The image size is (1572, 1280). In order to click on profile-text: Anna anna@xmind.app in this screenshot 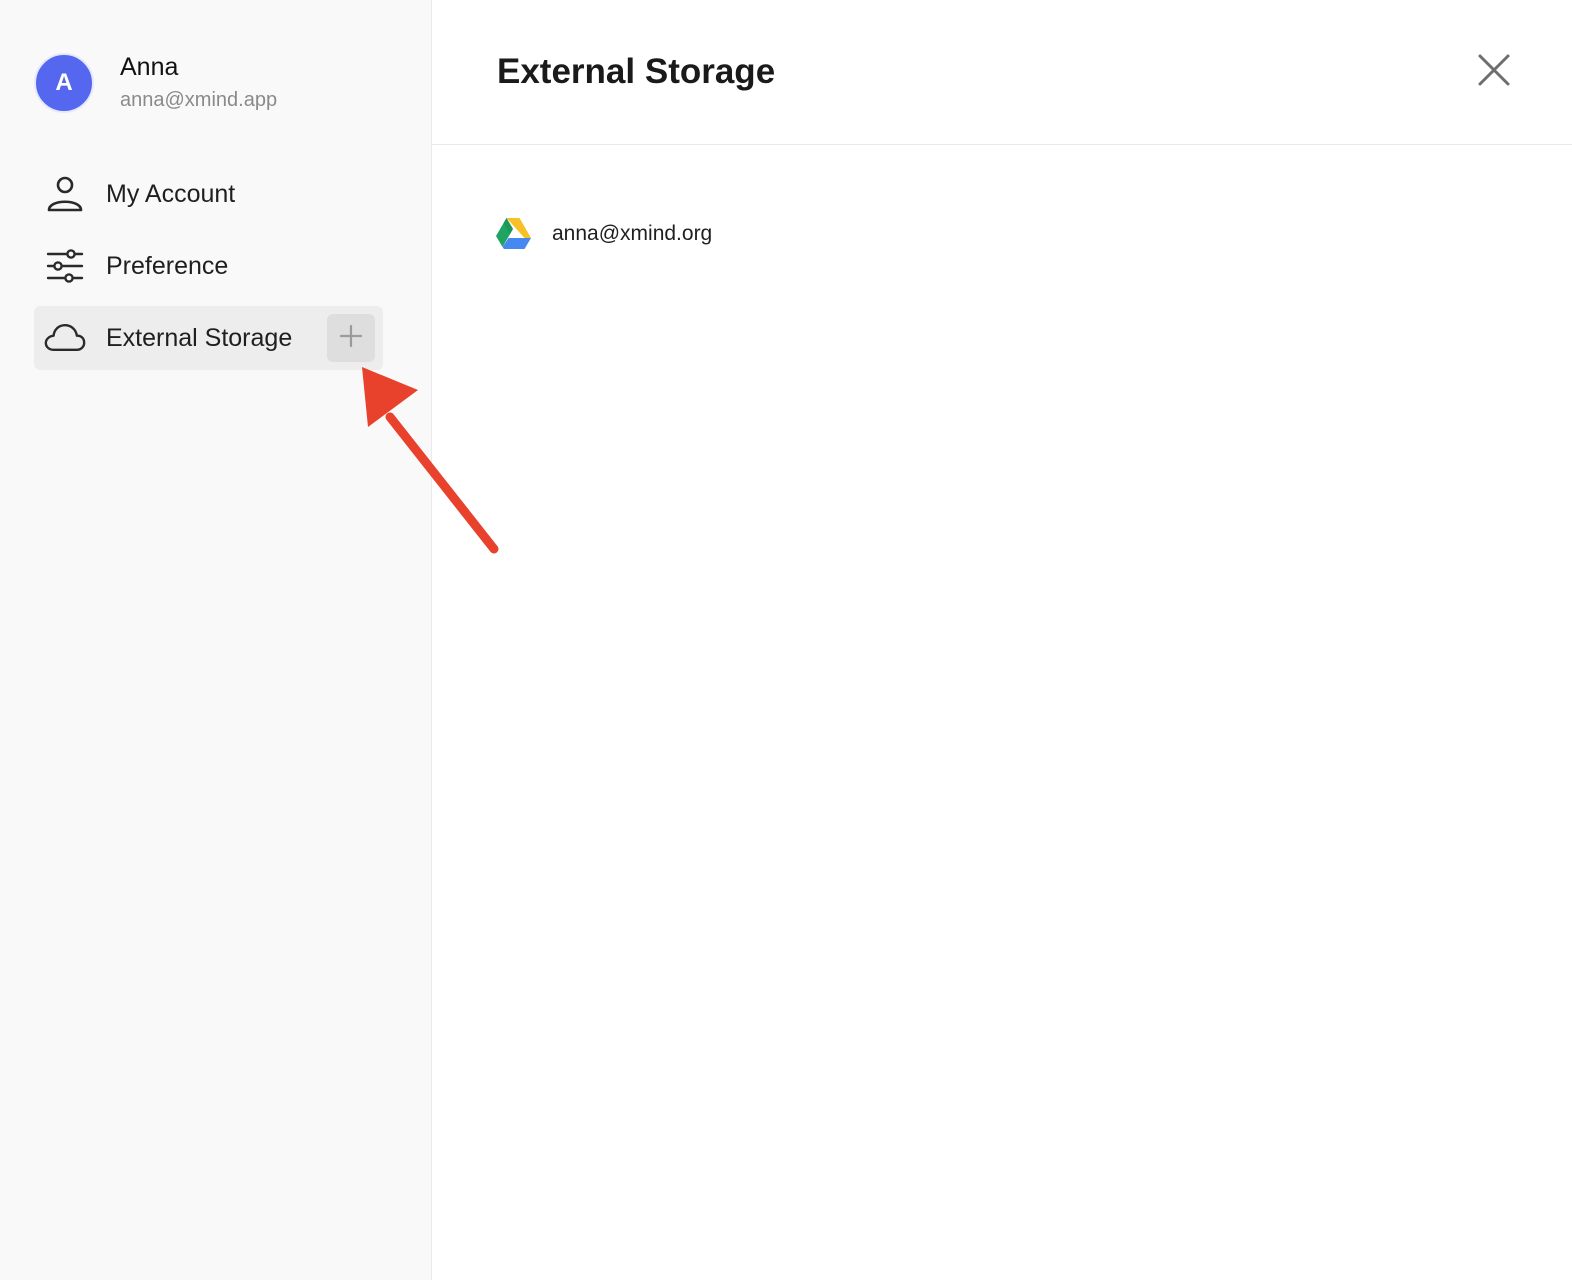, I will do `click(198, 83)`.